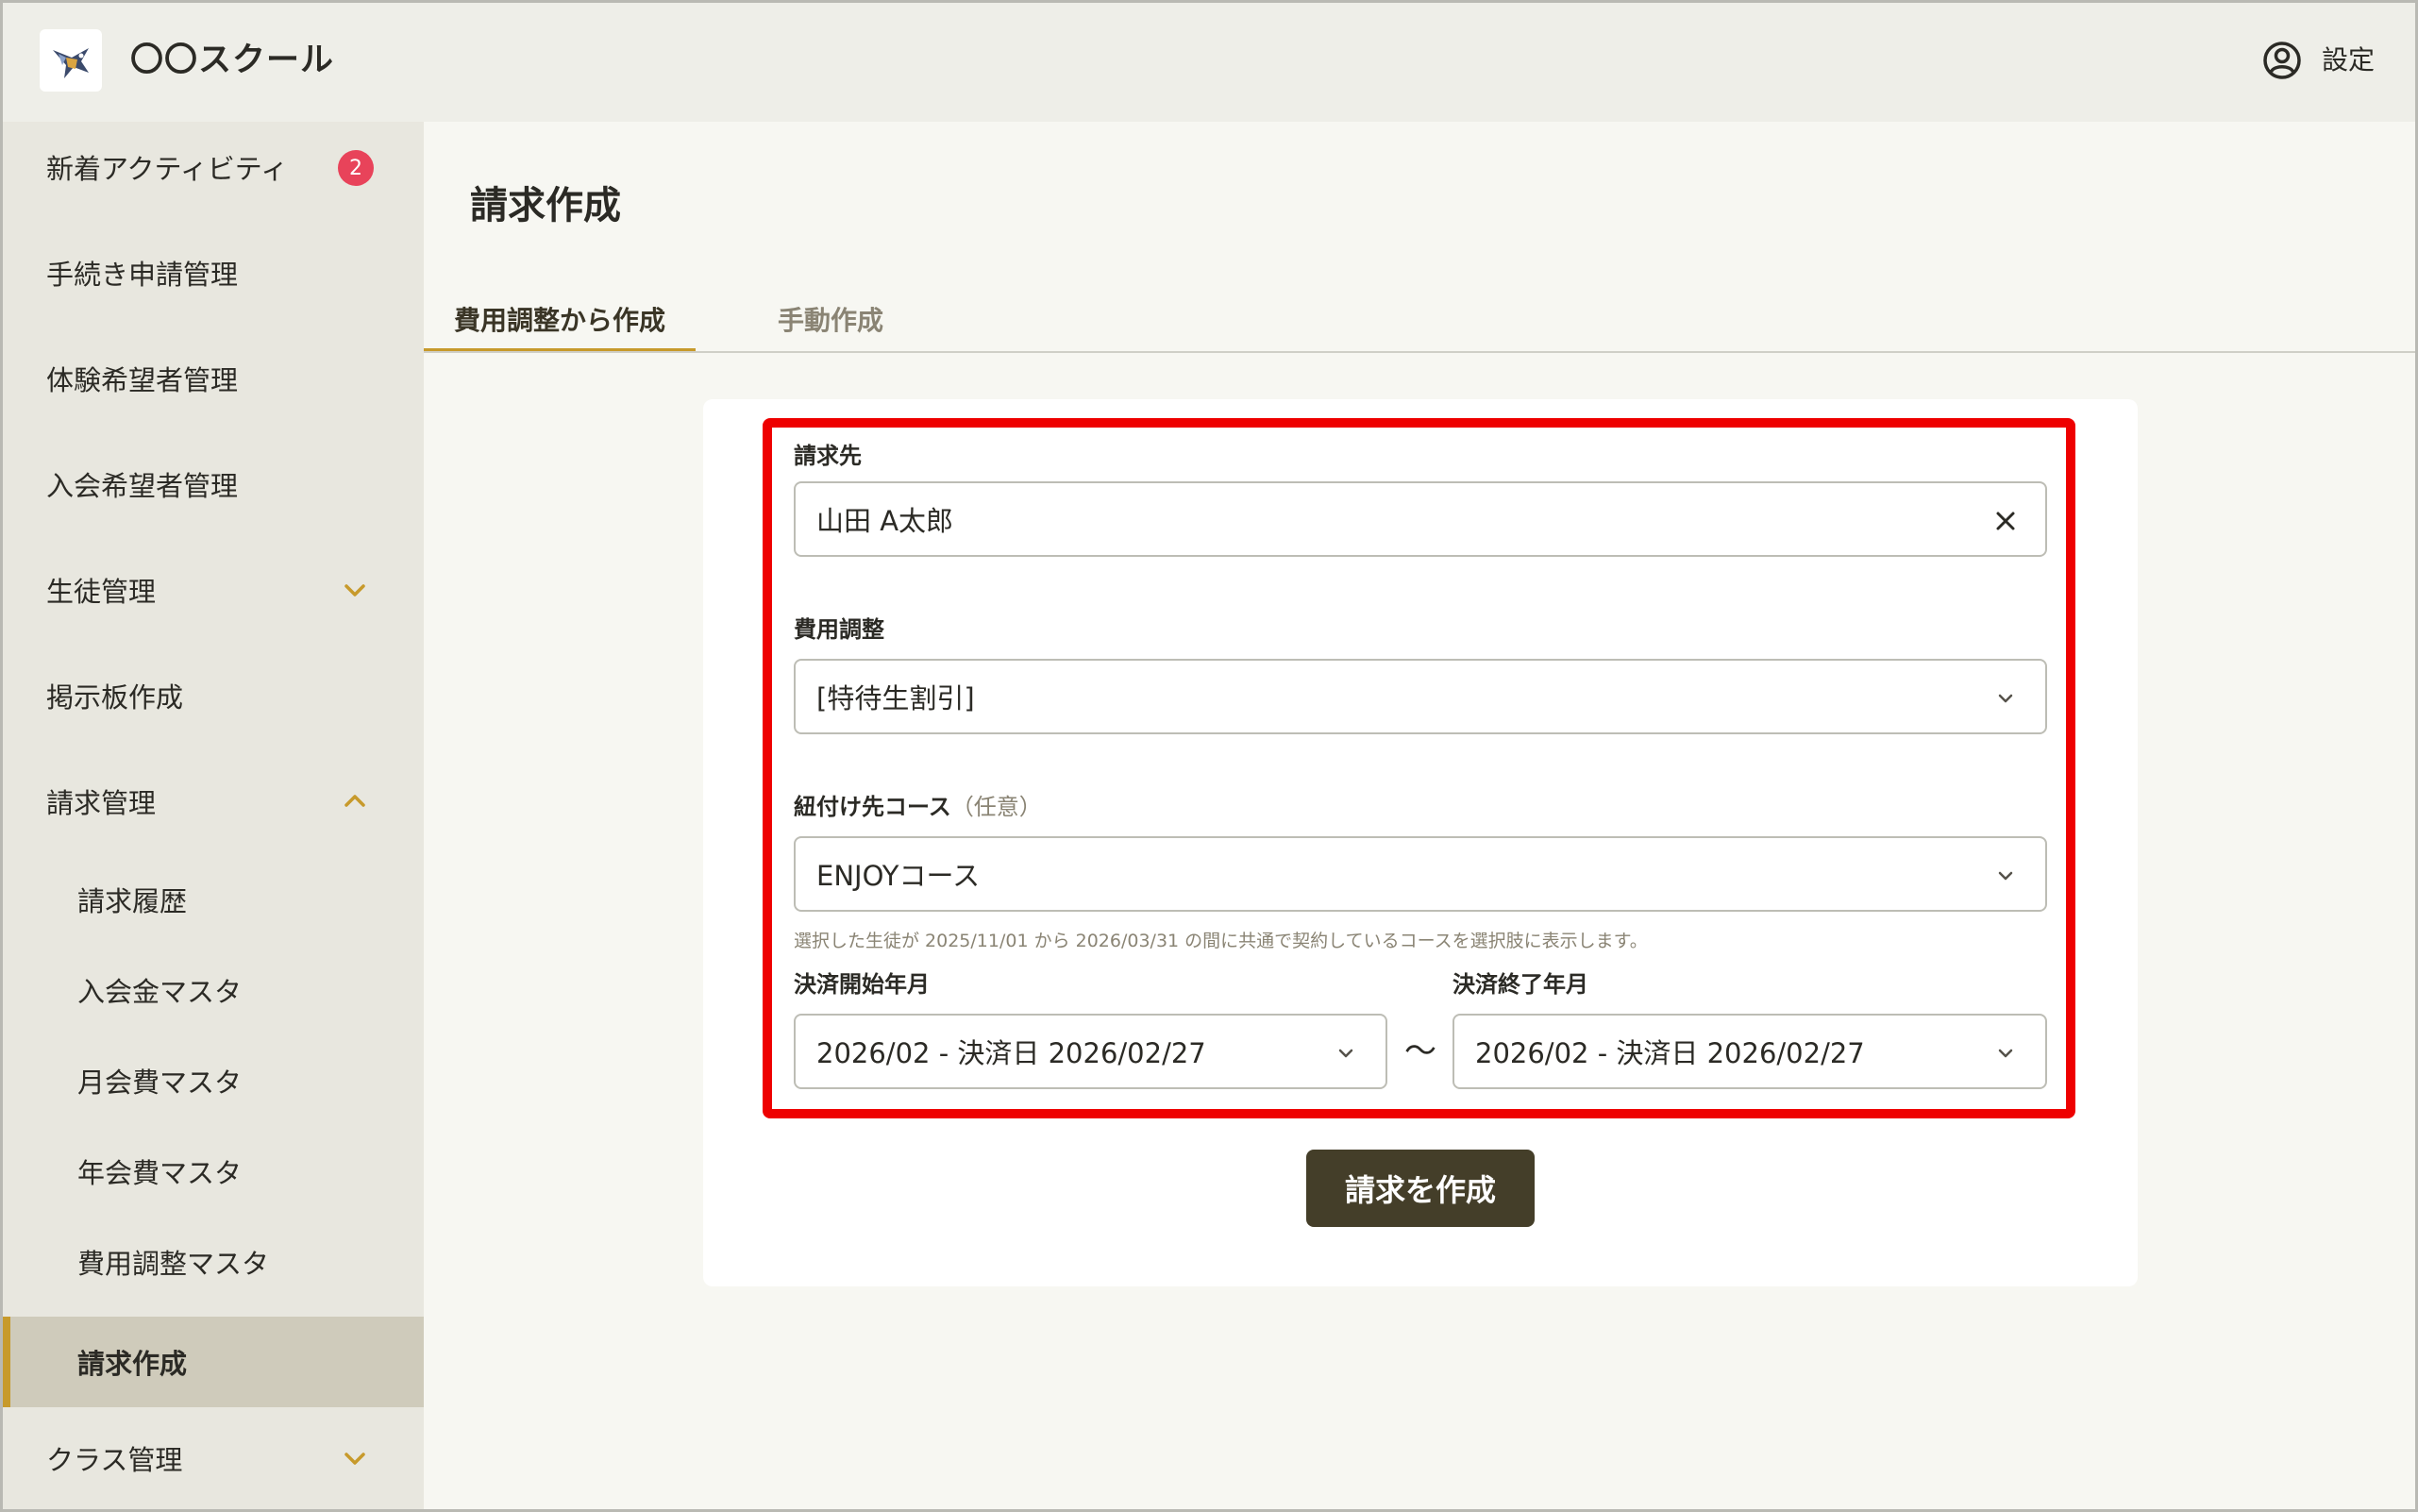 Image resolution: width=2418 pixels, height=1512 pixels. Describe the element at coordinates (830, 326) in the screenshot. I see `tab-manual-create: 手動作成` at that location.